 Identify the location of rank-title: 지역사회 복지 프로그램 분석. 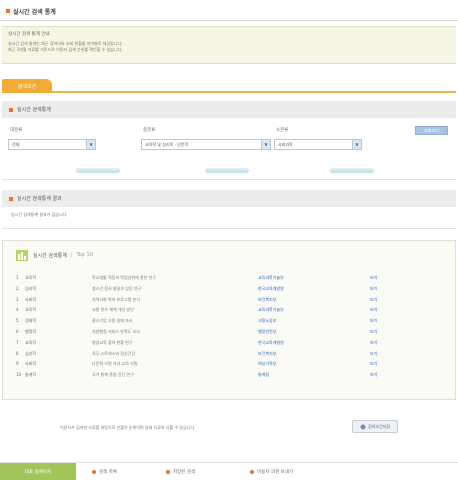
(116, 300).